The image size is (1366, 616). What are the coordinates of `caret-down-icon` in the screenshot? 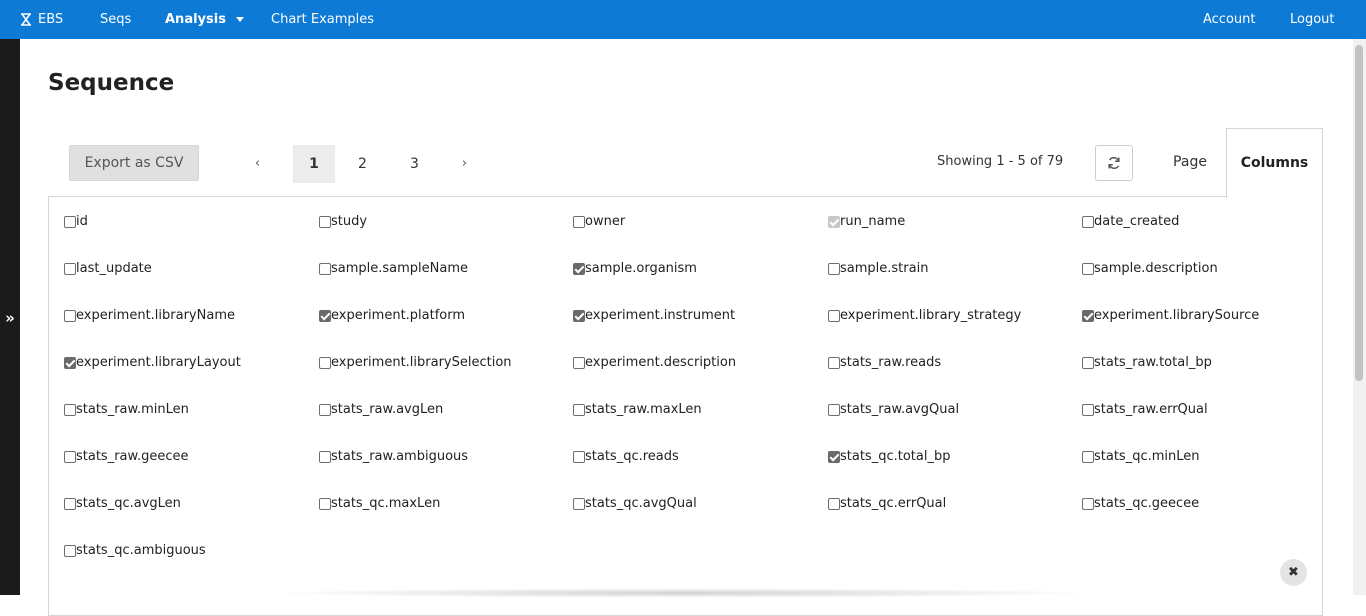 It's located at (239, 19).